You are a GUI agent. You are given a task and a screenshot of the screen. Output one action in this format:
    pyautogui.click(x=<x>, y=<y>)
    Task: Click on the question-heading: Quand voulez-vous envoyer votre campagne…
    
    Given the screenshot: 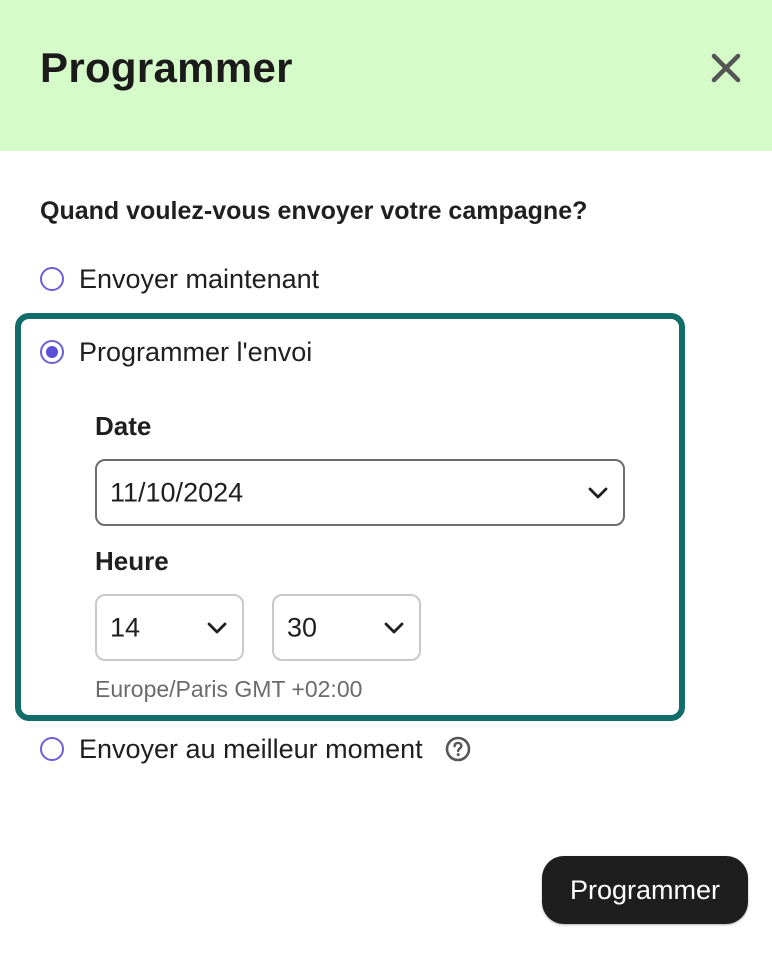 What is the action you would take?
    pyautogui.click(x=314, y=211)
    